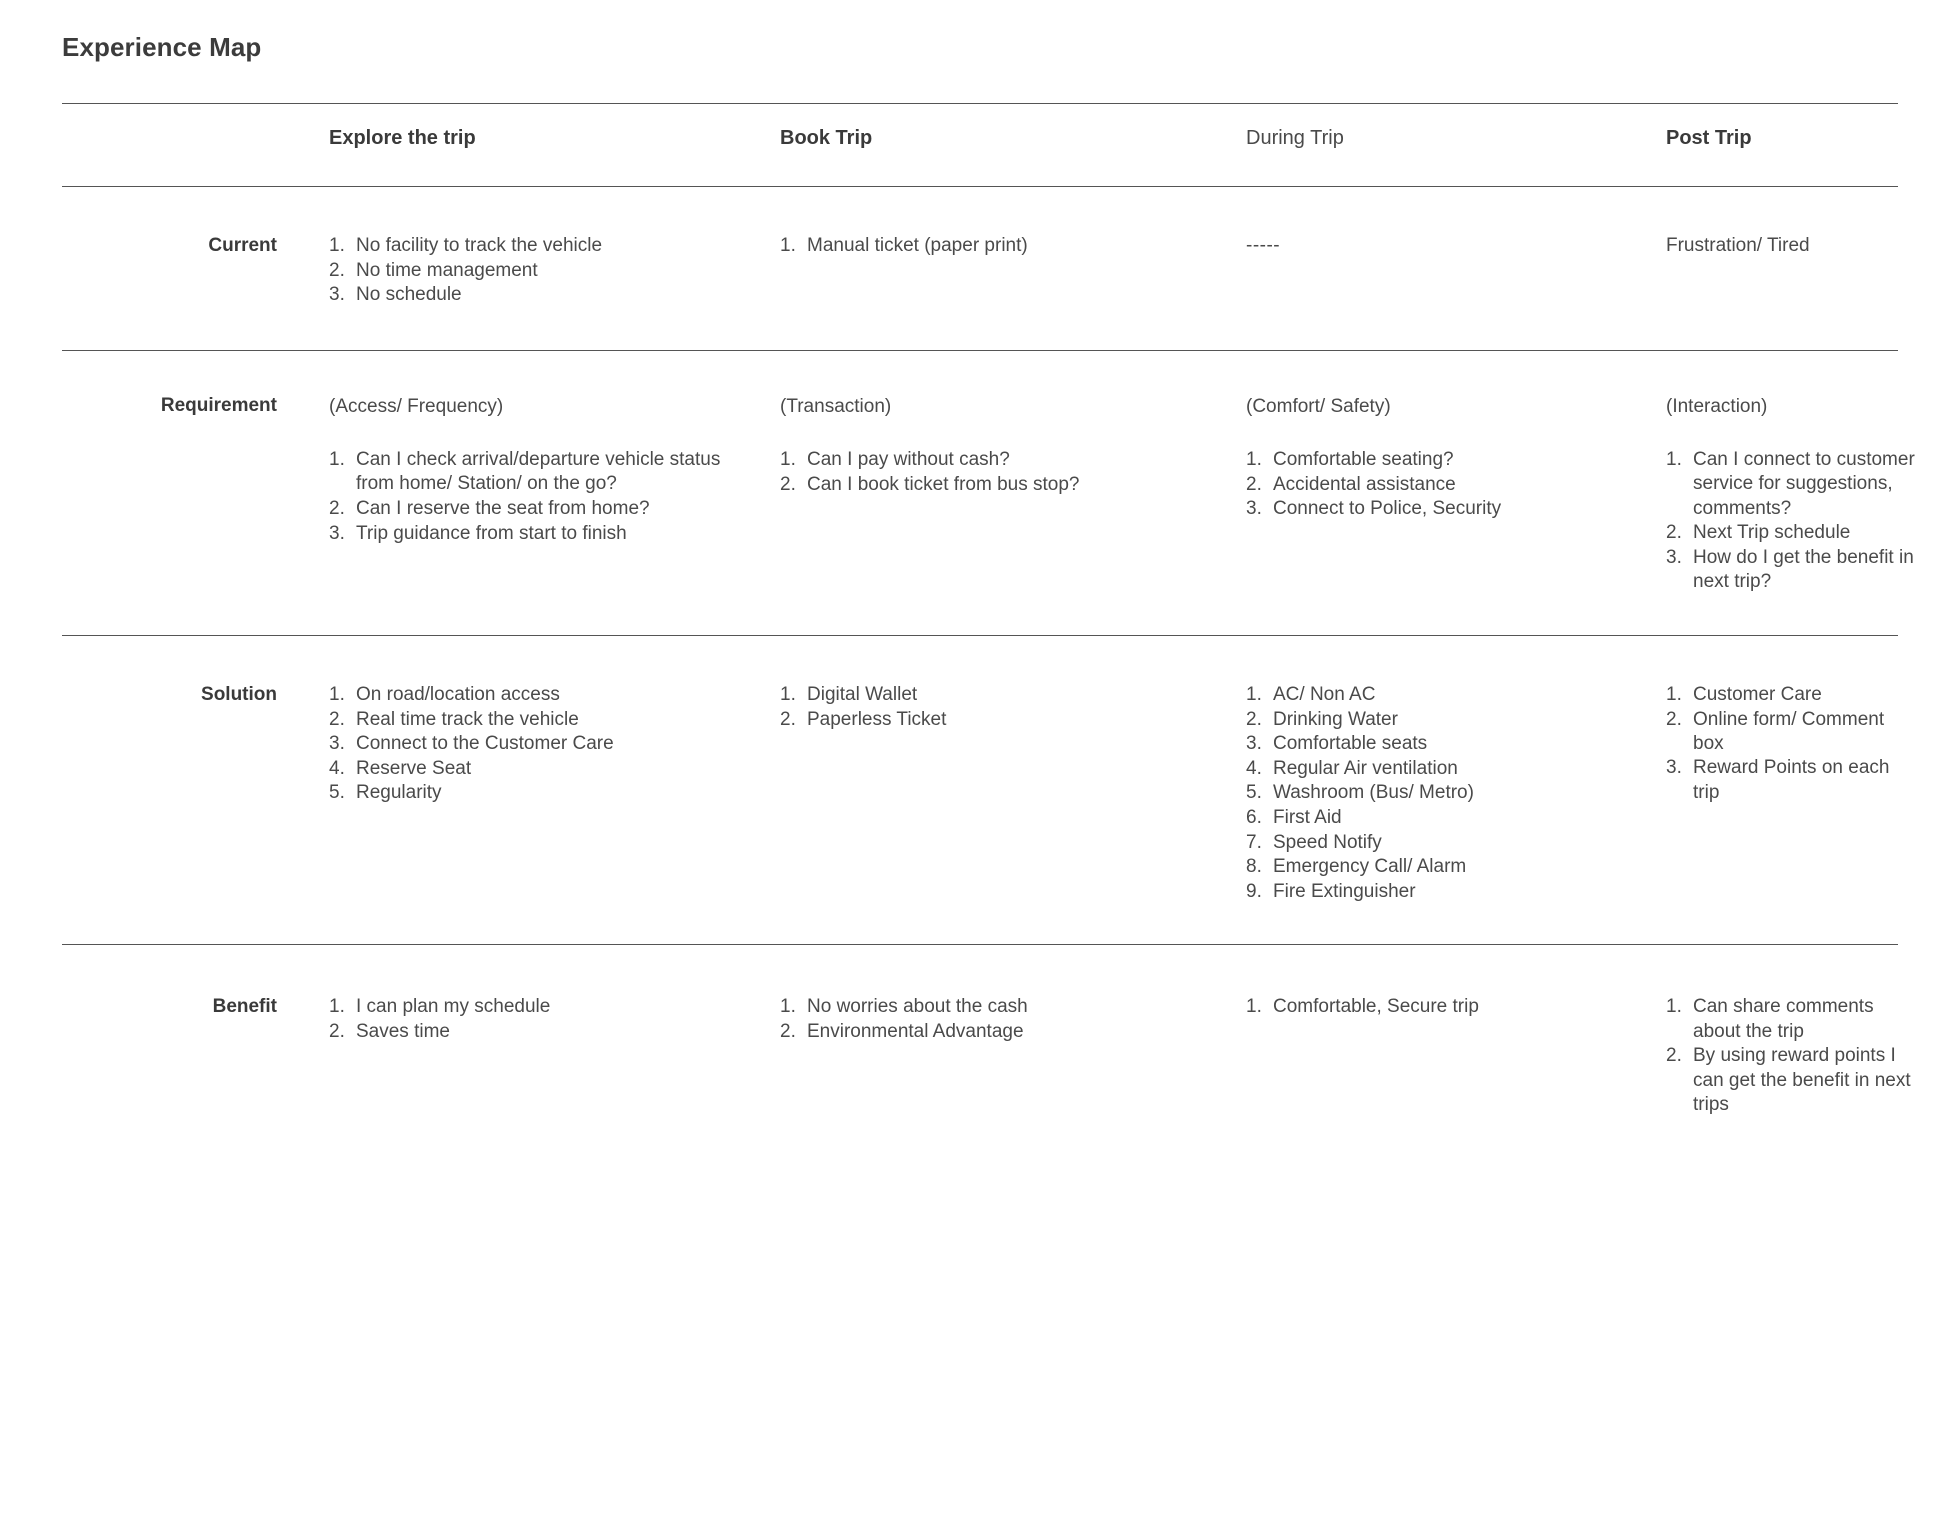 Image resolution: width=1948 pixels, height=1536 pixels. Describe the element at coordinates (1363, 460) in the screenshot. I see `list-item-text: Comfortable seating?` at that location.